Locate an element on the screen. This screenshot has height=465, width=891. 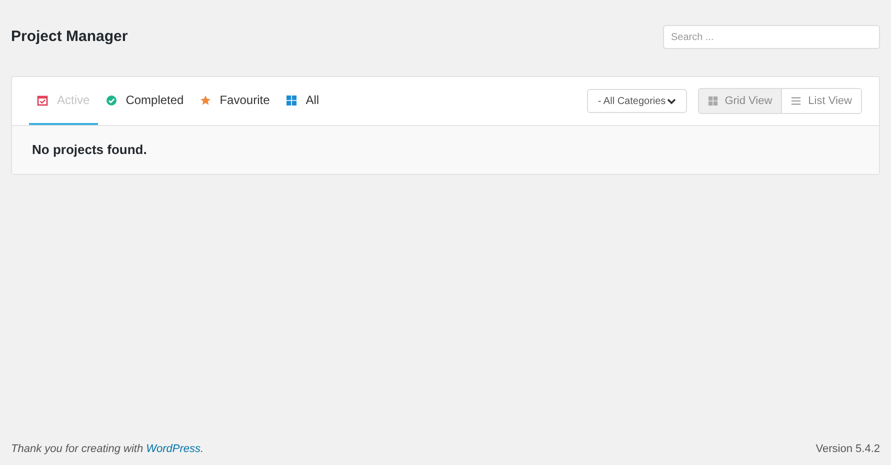
page-title: Project Manager is located at coordinates (69, 36).